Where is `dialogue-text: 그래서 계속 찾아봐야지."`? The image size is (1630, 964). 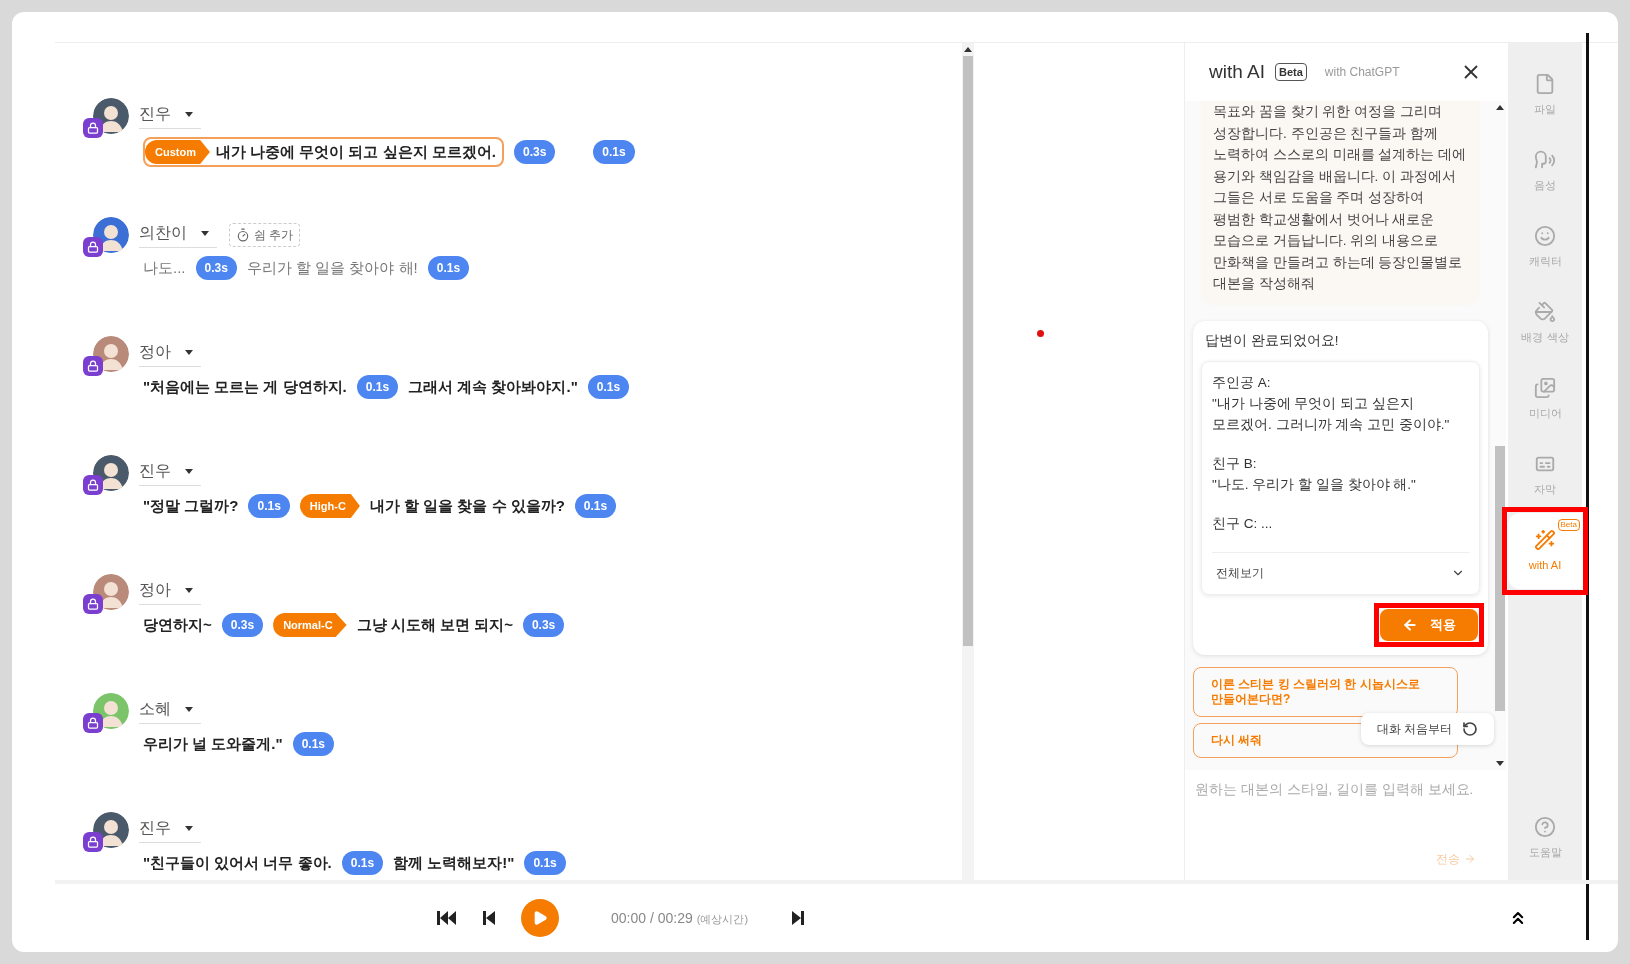 dialogue-text: 그래서 계속 찾아봐야지." is located at coordinates (493, 386).